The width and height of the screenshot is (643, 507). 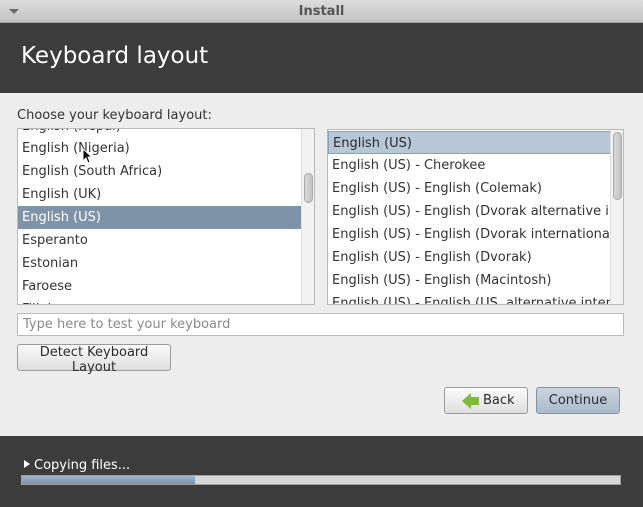 What do you see at coordinates (160, 301) in the screenshot?
I see `list-item: Filipino` at bounding box center [160, 301].